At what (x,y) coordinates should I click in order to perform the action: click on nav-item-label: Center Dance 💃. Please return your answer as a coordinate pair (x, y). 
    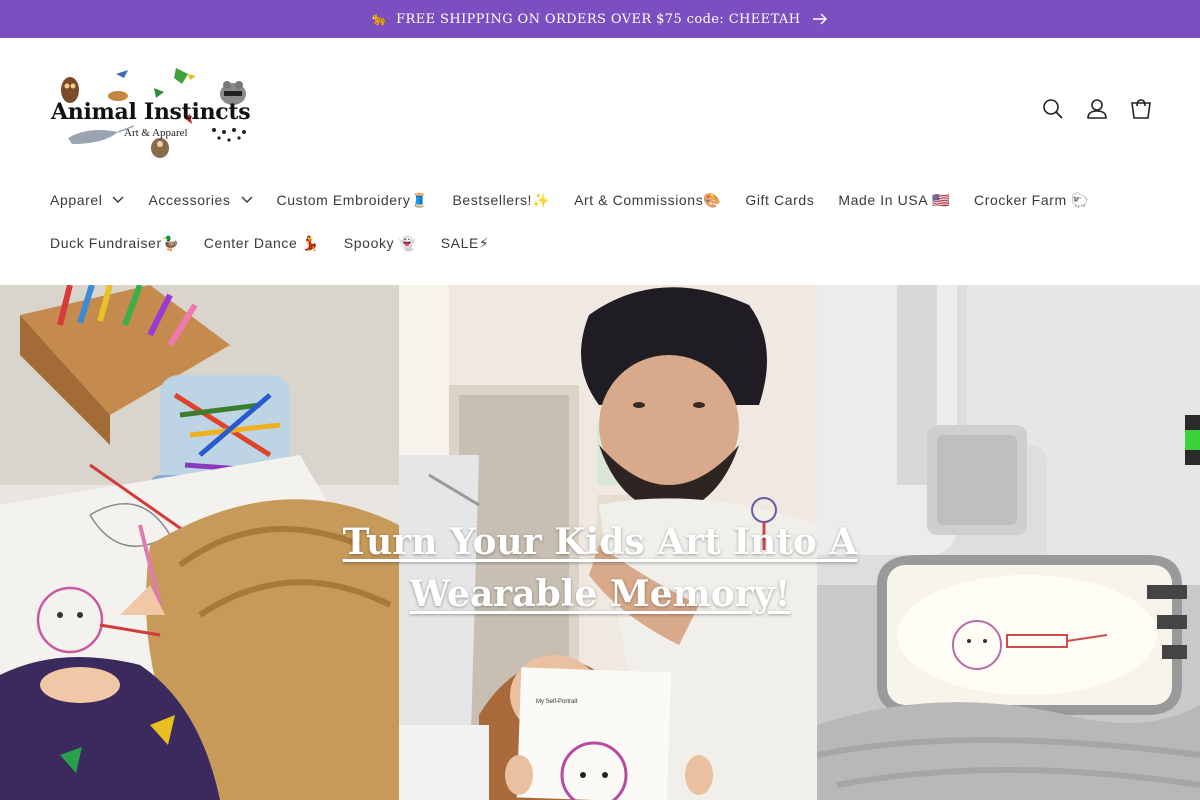
    Looking at the image, I should click on (261, 242).